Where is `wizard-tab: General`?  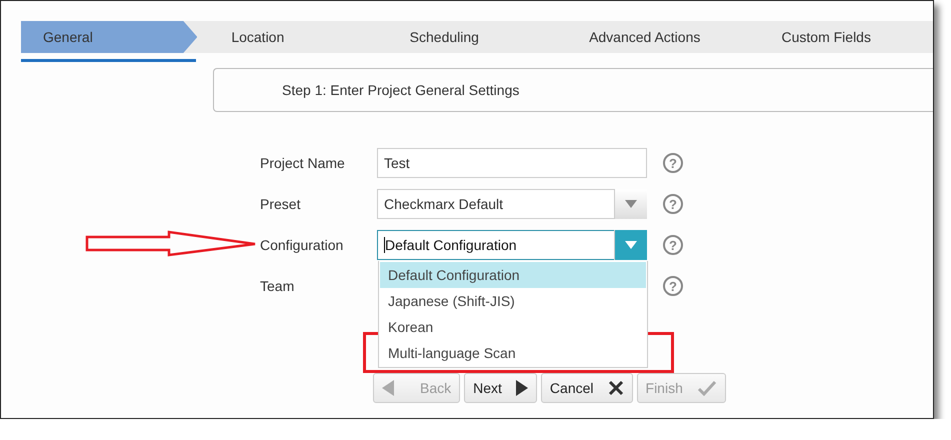 wizard-tab: General is located at coordinates (109, 37).